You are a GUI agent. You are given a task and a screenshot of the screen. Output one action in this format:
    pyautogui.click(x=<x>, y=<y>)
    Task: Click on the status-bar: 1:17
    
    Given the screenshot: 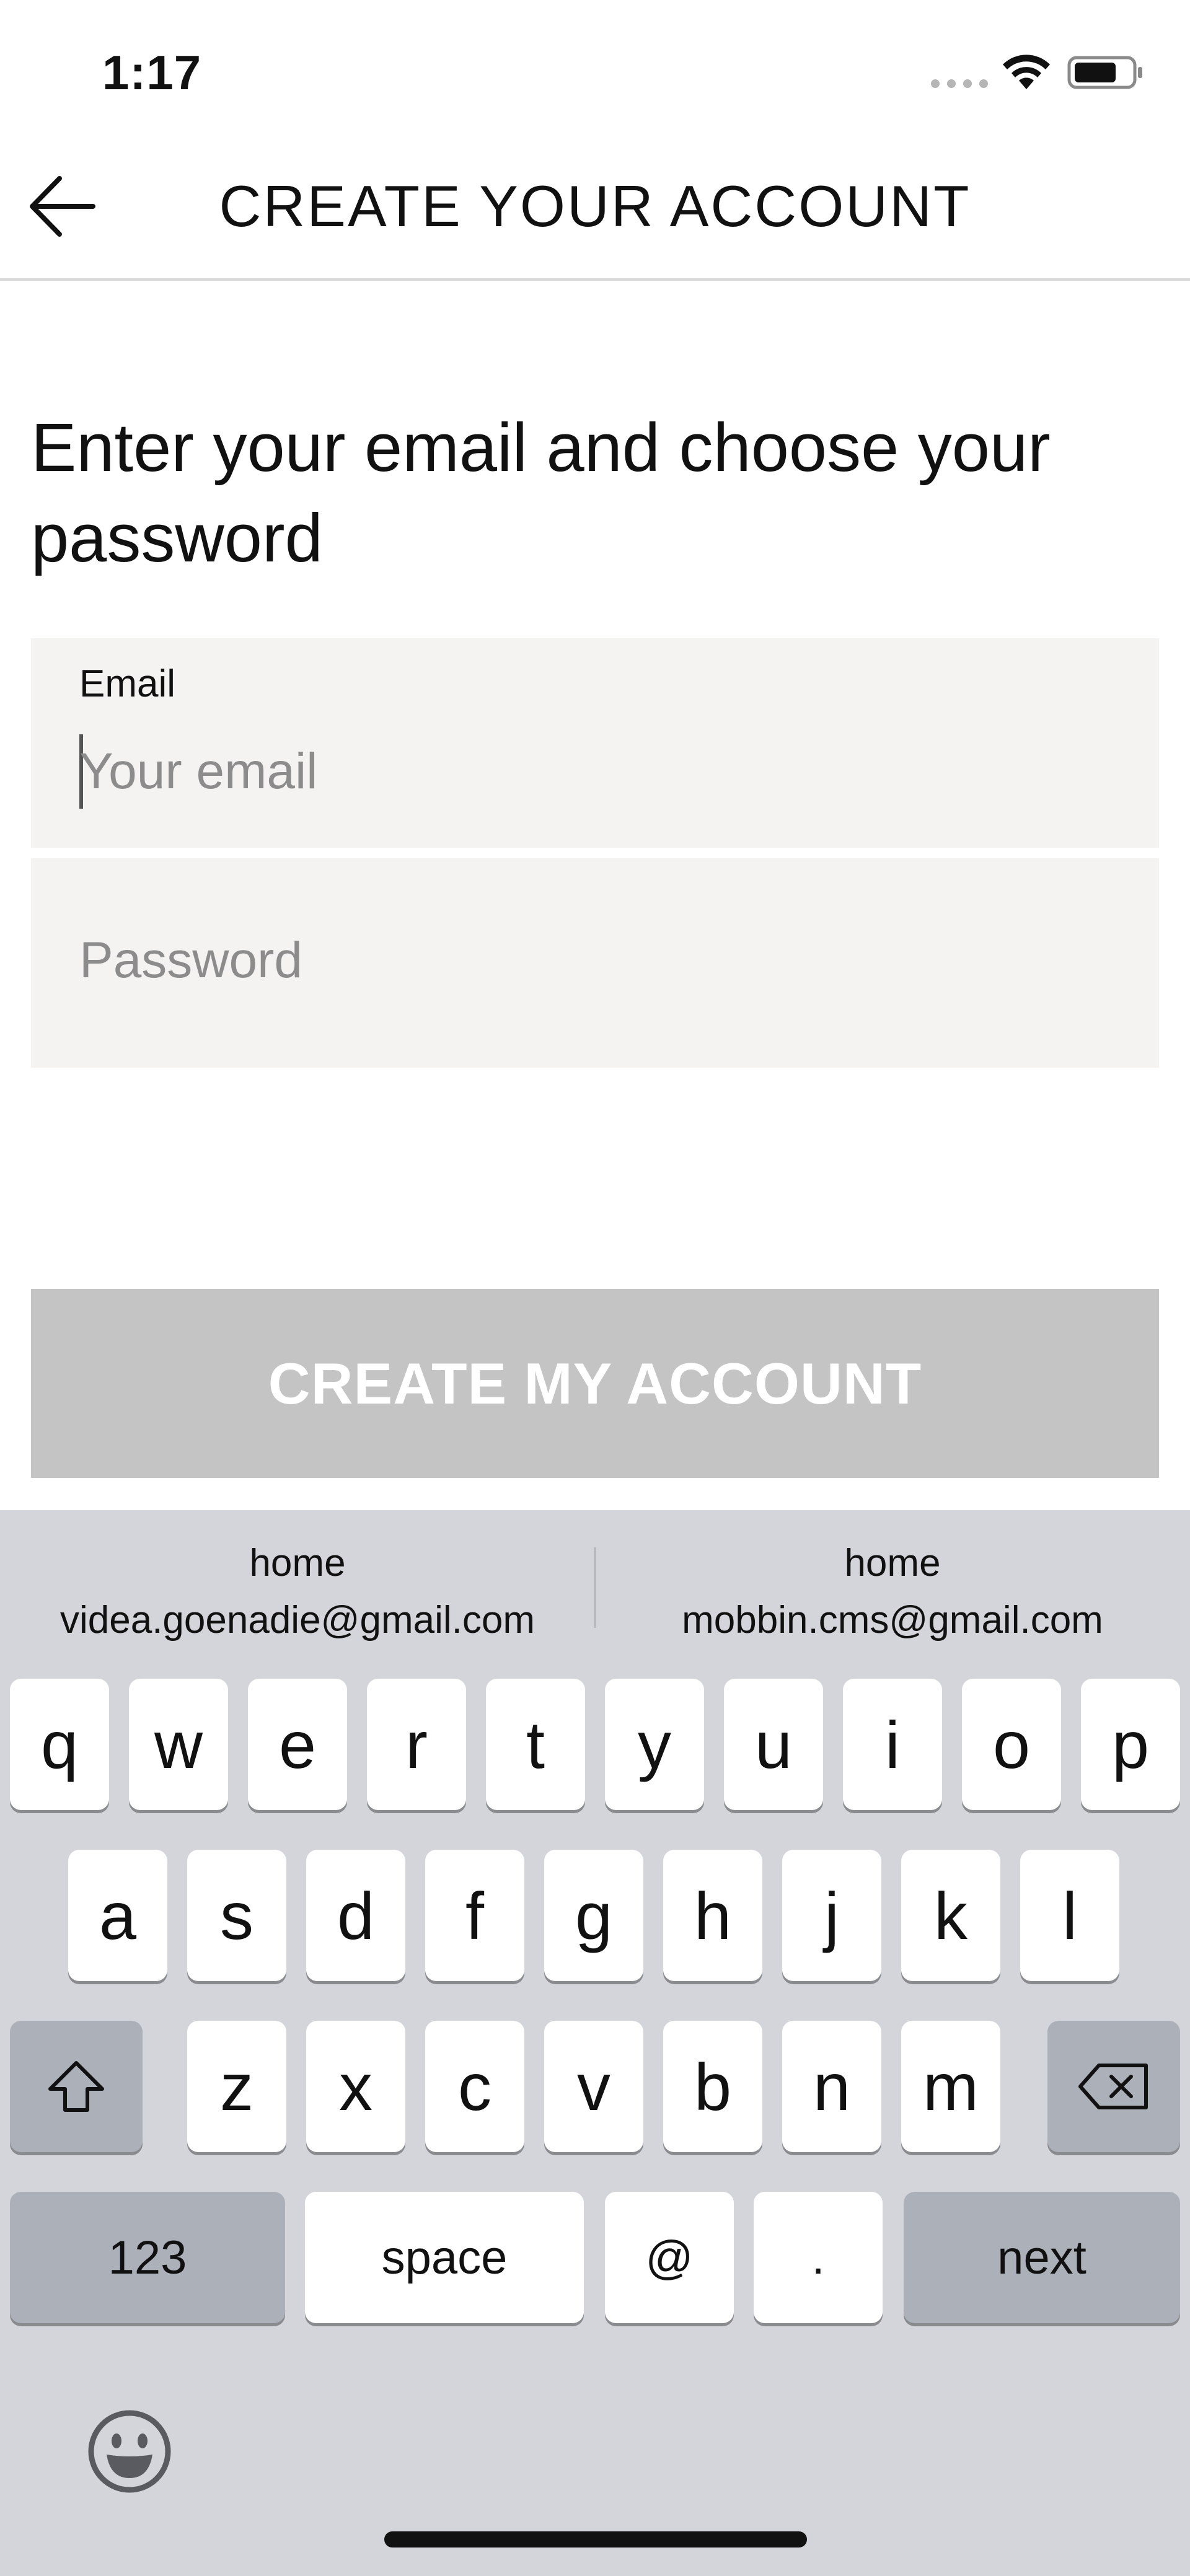 What is the action you would take?
    pyautogui.click(x=595, y=71)
    